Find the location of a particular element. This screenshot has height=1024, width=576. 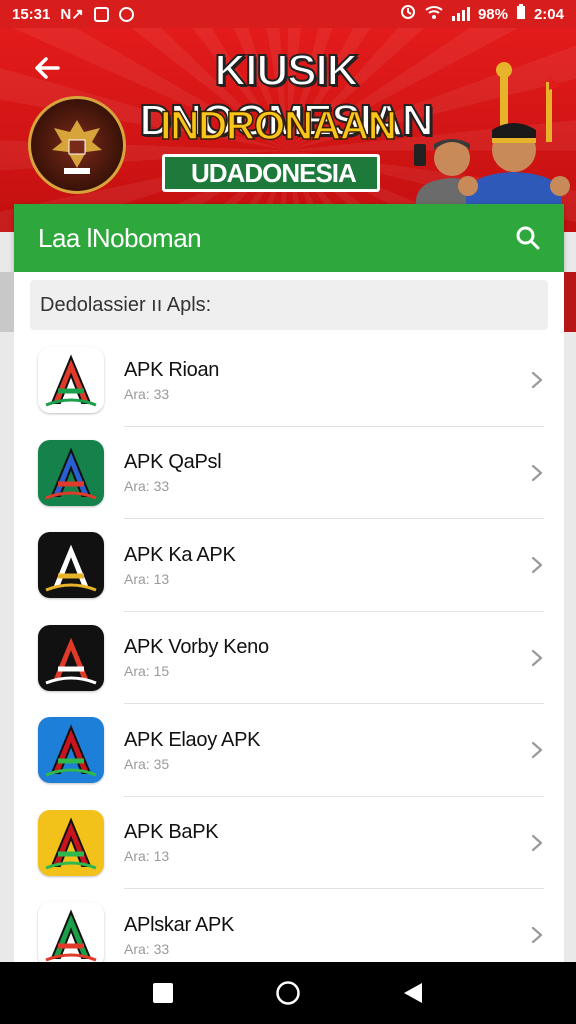

app-icon: DC is located at coordinates (71, 565).